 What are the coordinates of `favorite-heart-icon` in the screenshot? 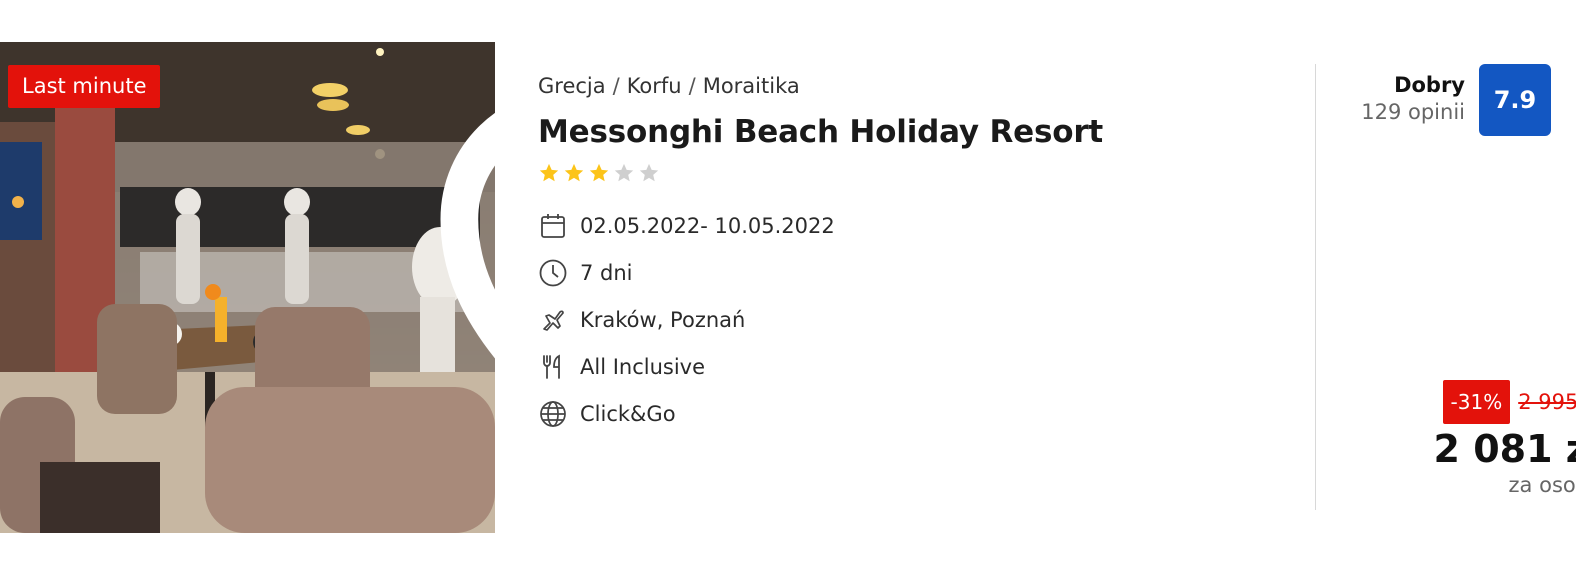 It's located at (459, 210).